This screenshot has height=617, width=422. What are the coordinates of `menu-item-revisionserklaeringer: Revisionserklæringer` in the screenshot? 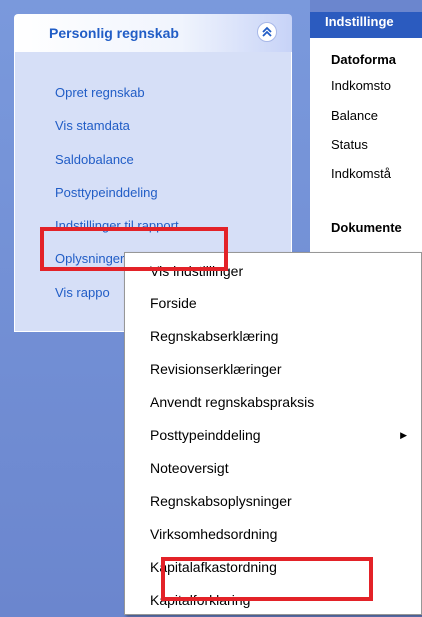 It's located at (273, 369).